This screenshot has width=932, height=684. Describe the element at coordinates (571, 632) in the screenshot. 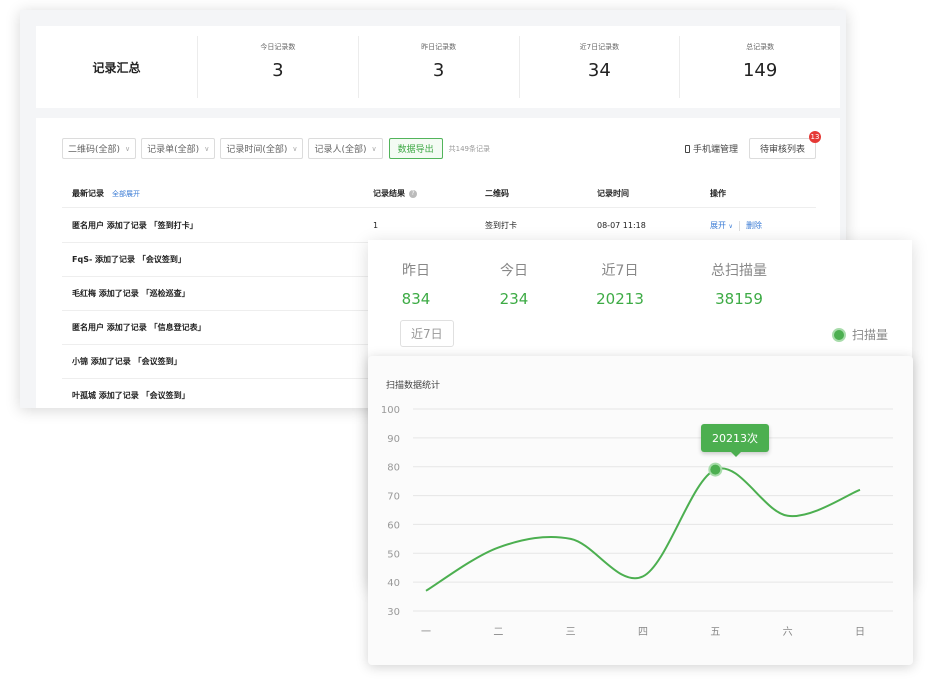

I see `x-tick-label: 三` at that location.